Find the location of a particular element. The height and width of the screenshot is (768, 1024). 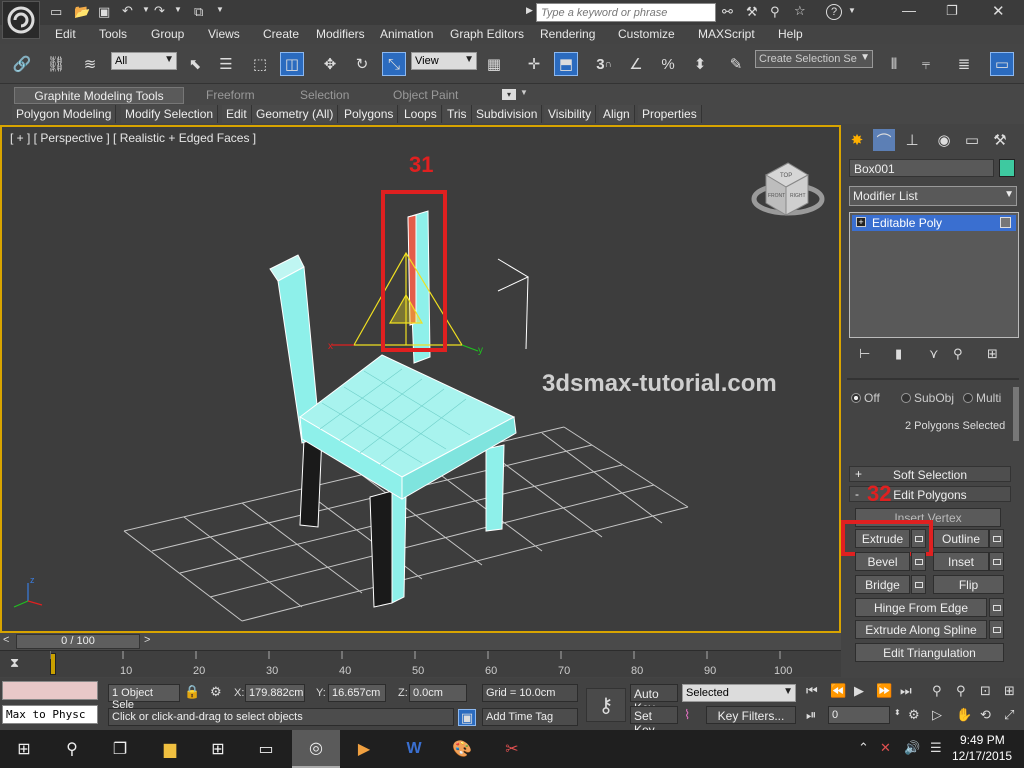

search-expand-icon: ▶ is located at coordinates (529, 10).